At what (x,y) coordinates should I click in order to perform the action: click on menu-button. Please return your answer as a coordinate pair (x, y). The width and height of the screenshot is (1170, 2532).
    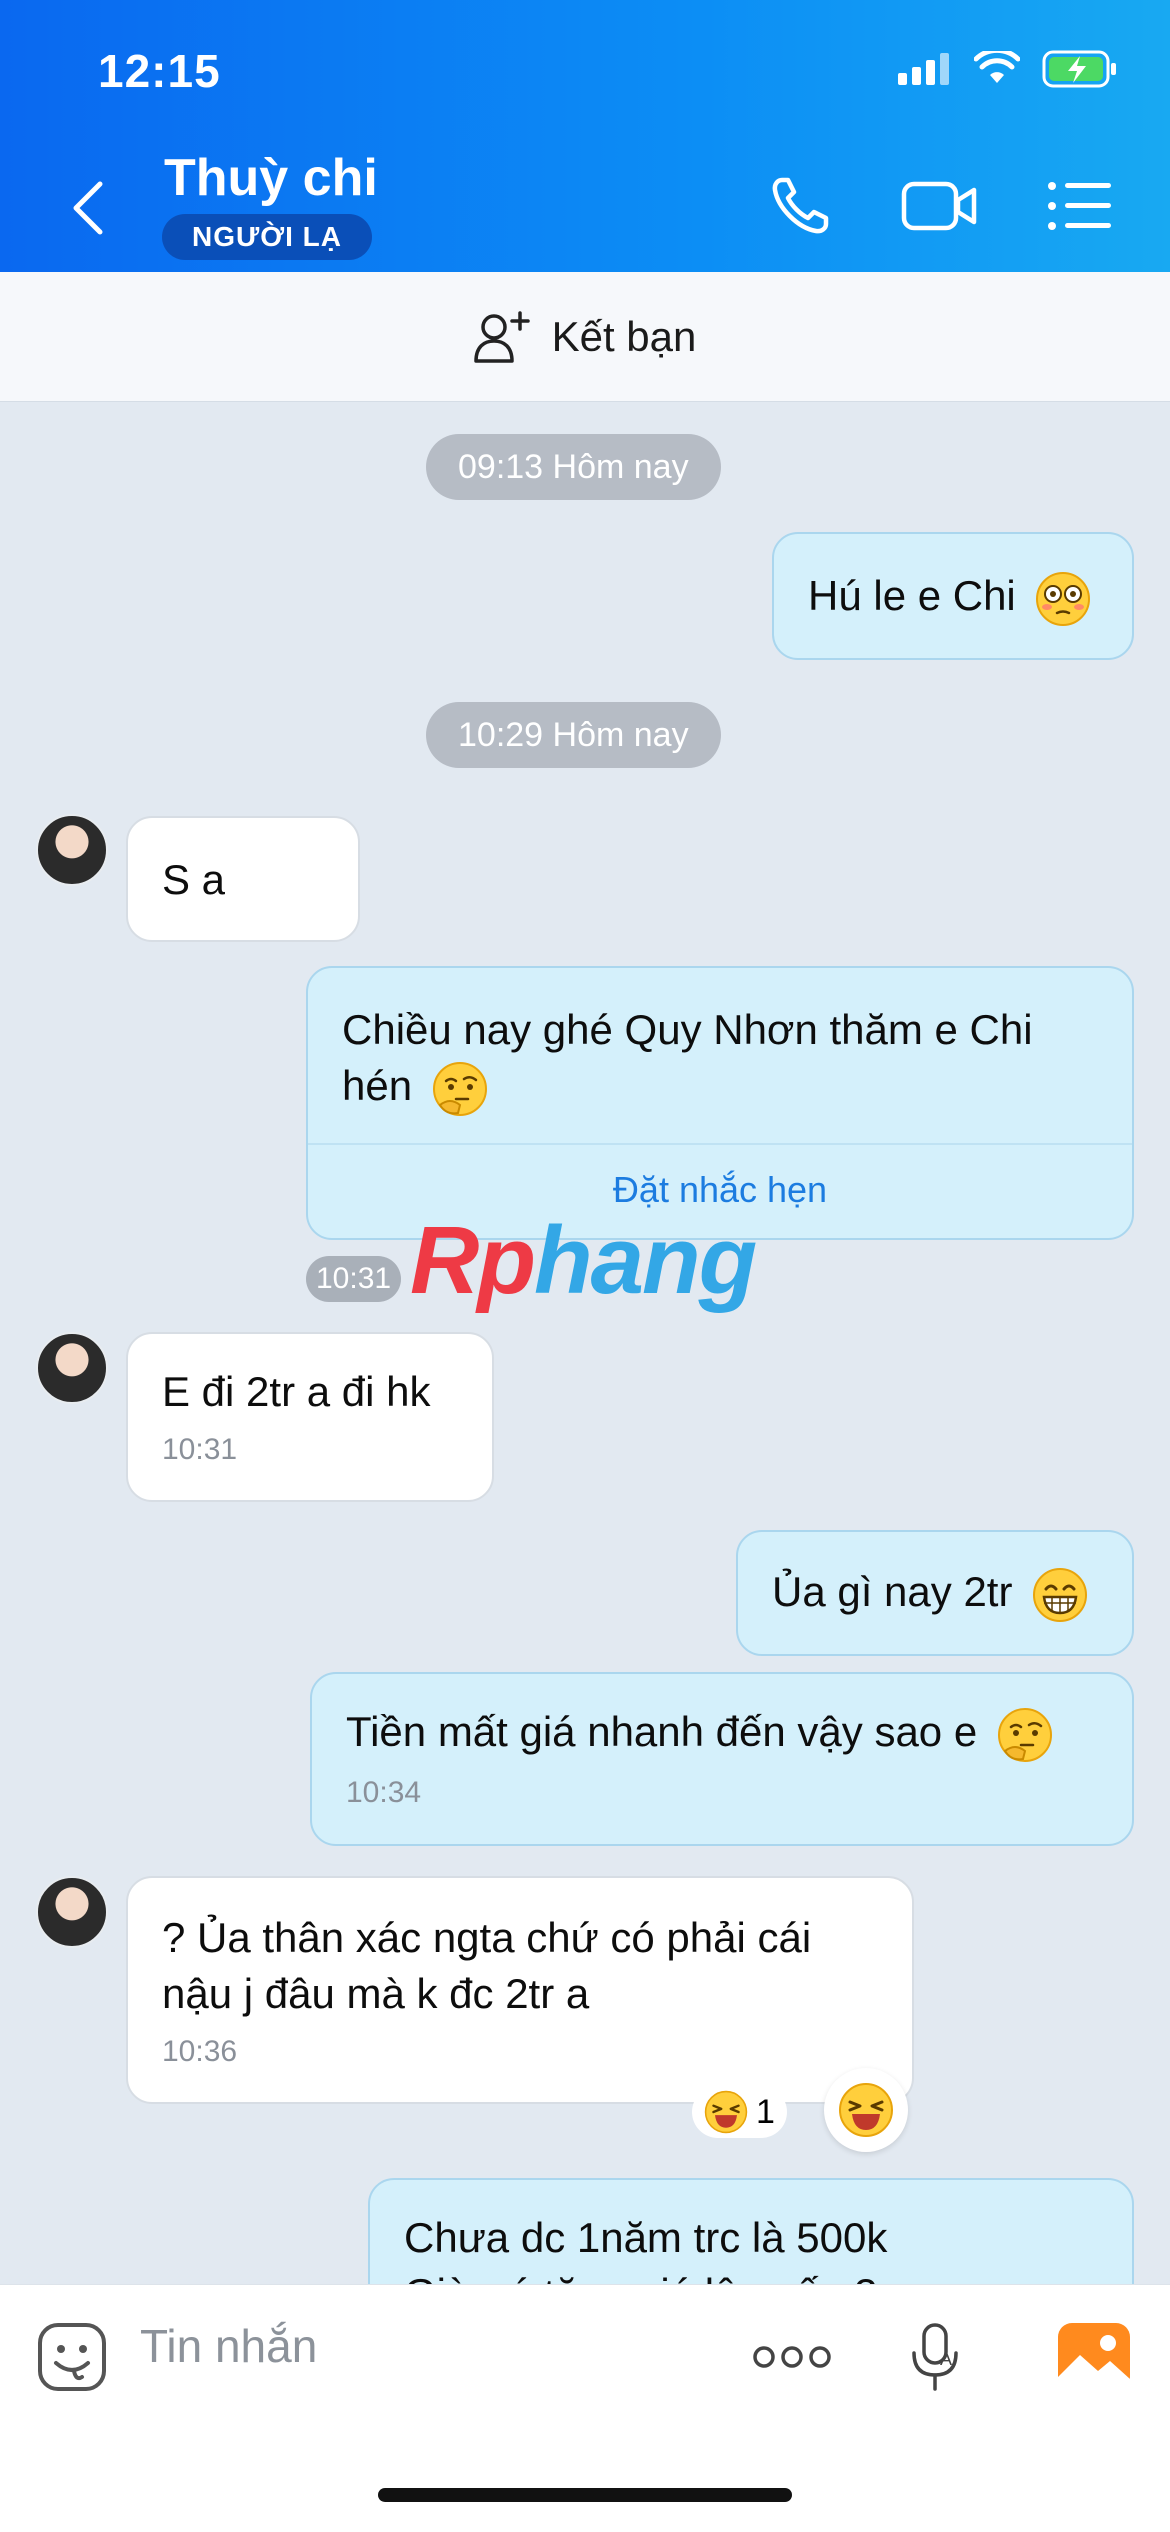
    Looking at the image, I should click on (1080, 206).